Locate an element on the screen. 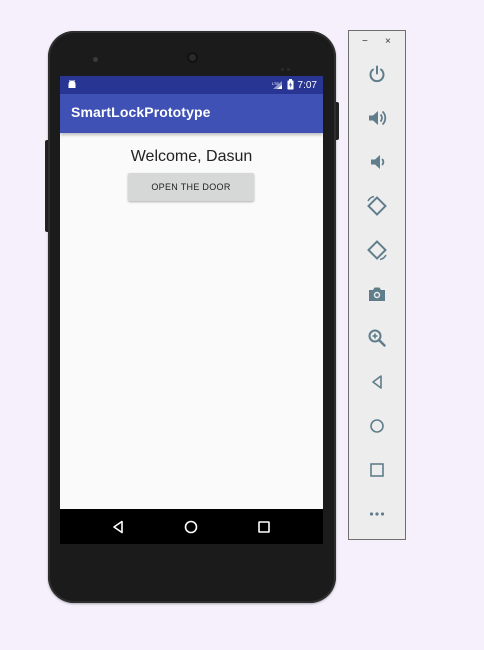 This screenshot has height=650, width=484. zoom-button is located at coordinates (377, 338).